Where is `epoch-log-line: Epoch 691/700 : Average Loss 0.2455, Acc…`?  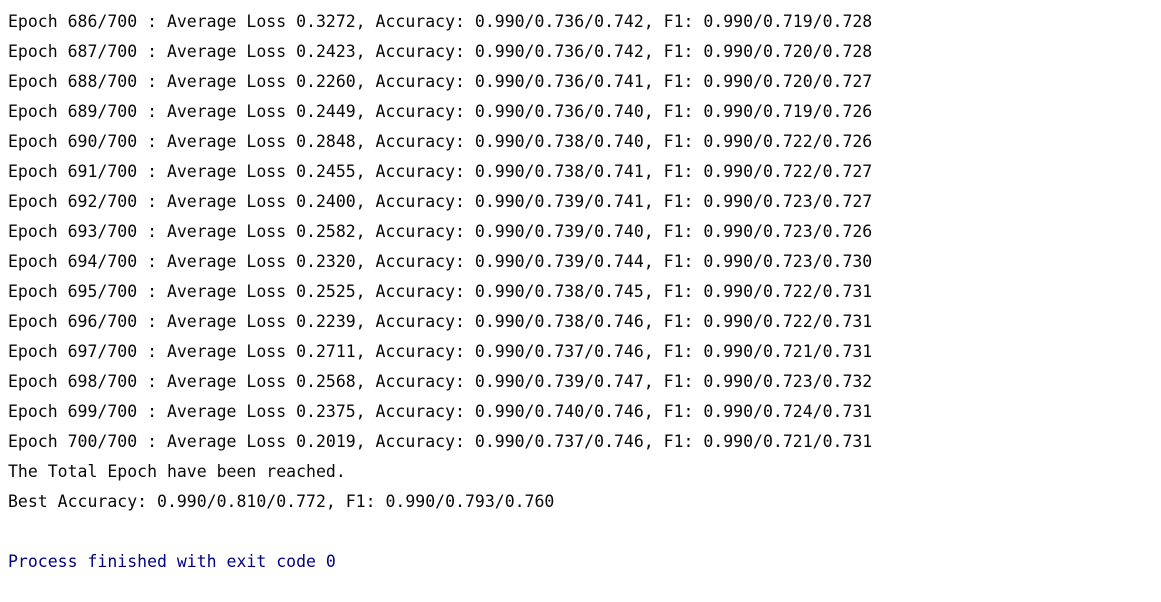
epoch-log-line: Epoch 691/700 : Average Loss 0.2455, Acc… is located at coordinates (440, 171).